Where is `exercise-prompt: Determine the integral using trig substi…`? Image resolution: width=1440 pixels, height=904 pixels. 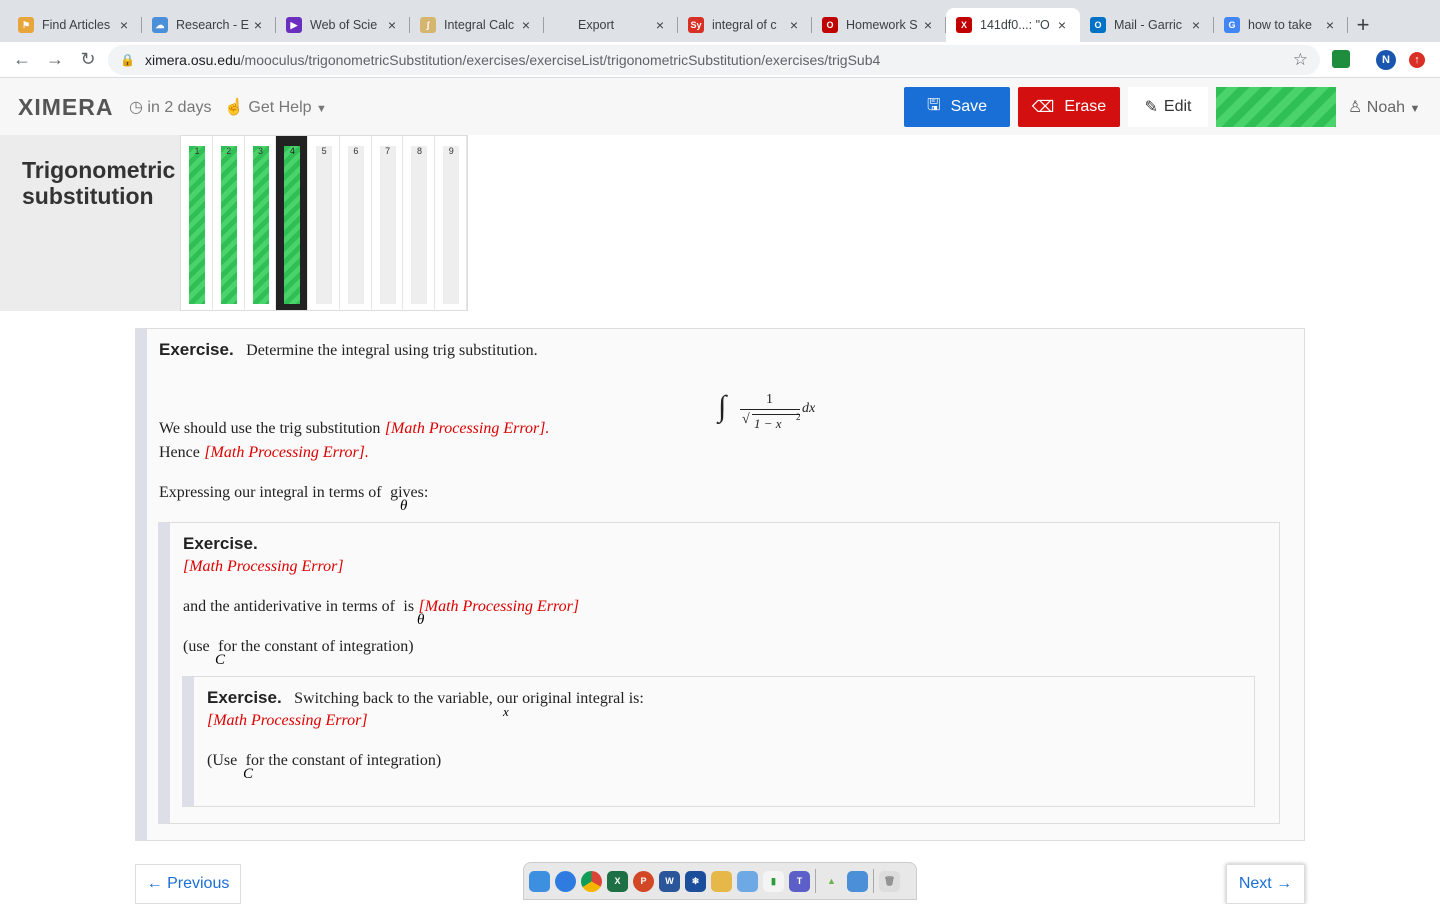 exercise-prompt: Determine the integral using trig substi… is located at coordinates (392, 350).